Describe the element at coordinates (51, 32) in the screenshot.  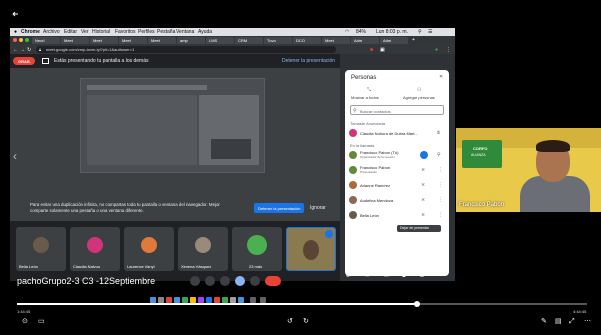
I see `menu-item: Archivo` at that location.